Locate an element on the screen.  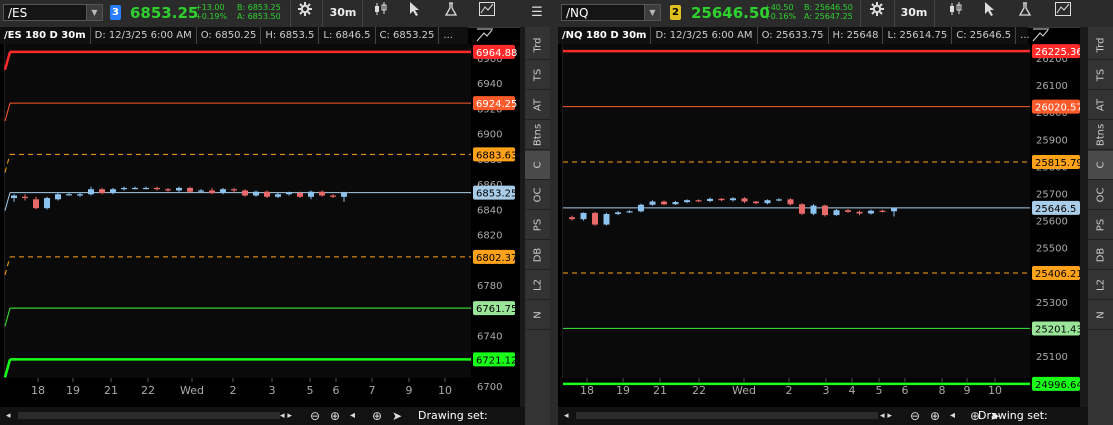
side-tab-strip: Trd TS AT Btns C OC PS DB L2 N is located at coordinates (537, 226).